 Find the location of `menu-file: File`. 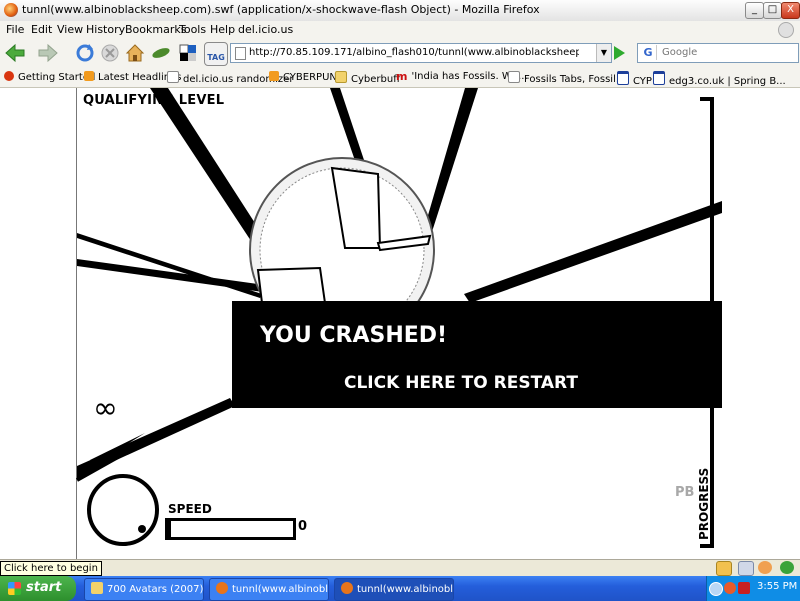

menu-file: File is located at coordinates (15, 29).